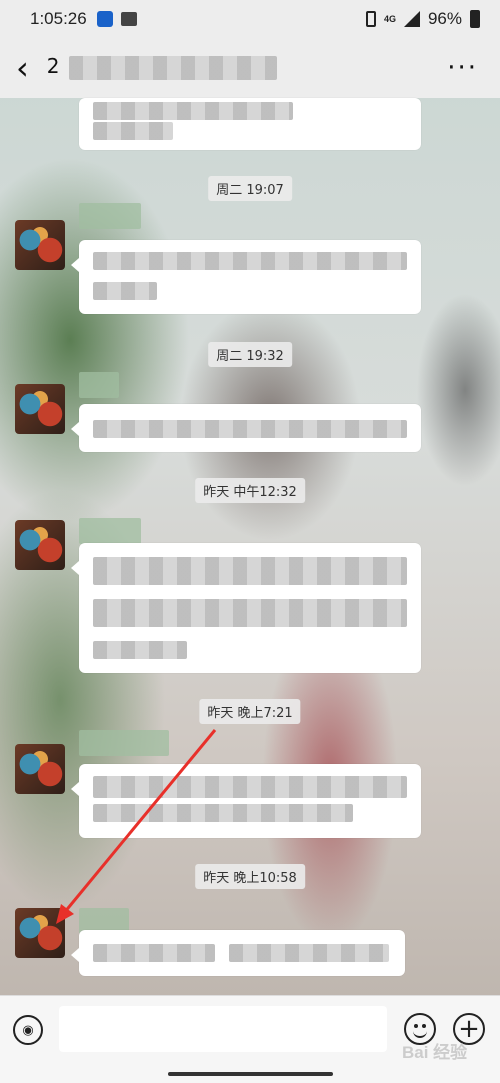 The width and height of the screenshot is (500, 1083). I want to click on more-dots-icon: ···, so click(462, 68).